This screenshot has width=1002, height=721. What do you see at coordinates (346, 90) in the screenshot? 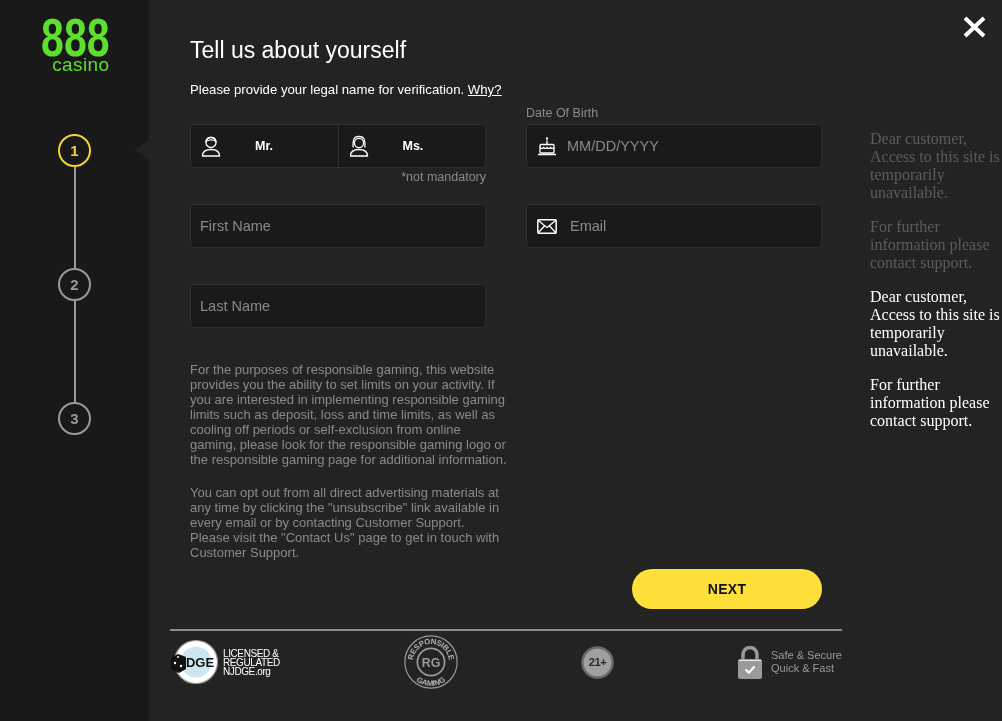
I see `verification-note: Please provide your legal name for verification. Why?` at bounding box center [346, 90].